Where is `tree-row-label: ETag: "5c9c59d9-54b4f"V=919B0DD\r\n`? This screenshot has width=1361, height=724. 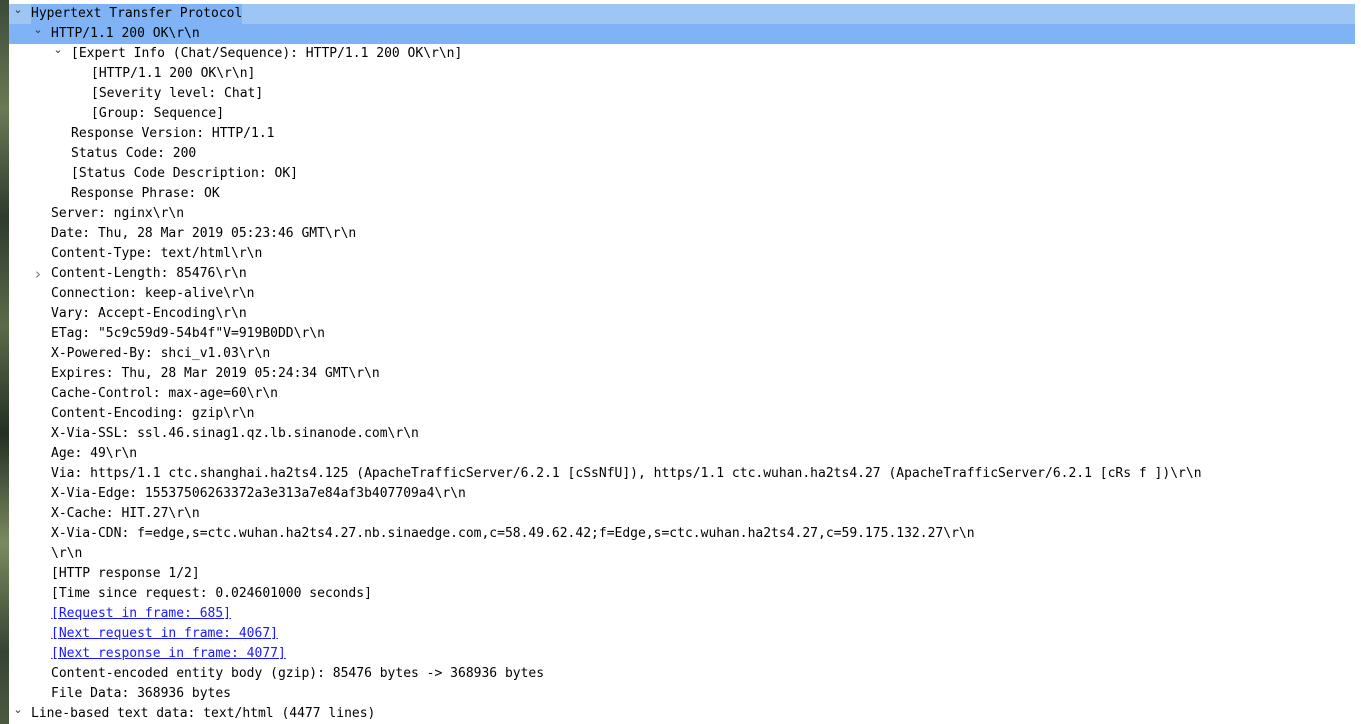 tree-row-label: ETag: "5c9c59d9-54b4f"V=919B0DD\r\n is located at coordinates (188, 333).